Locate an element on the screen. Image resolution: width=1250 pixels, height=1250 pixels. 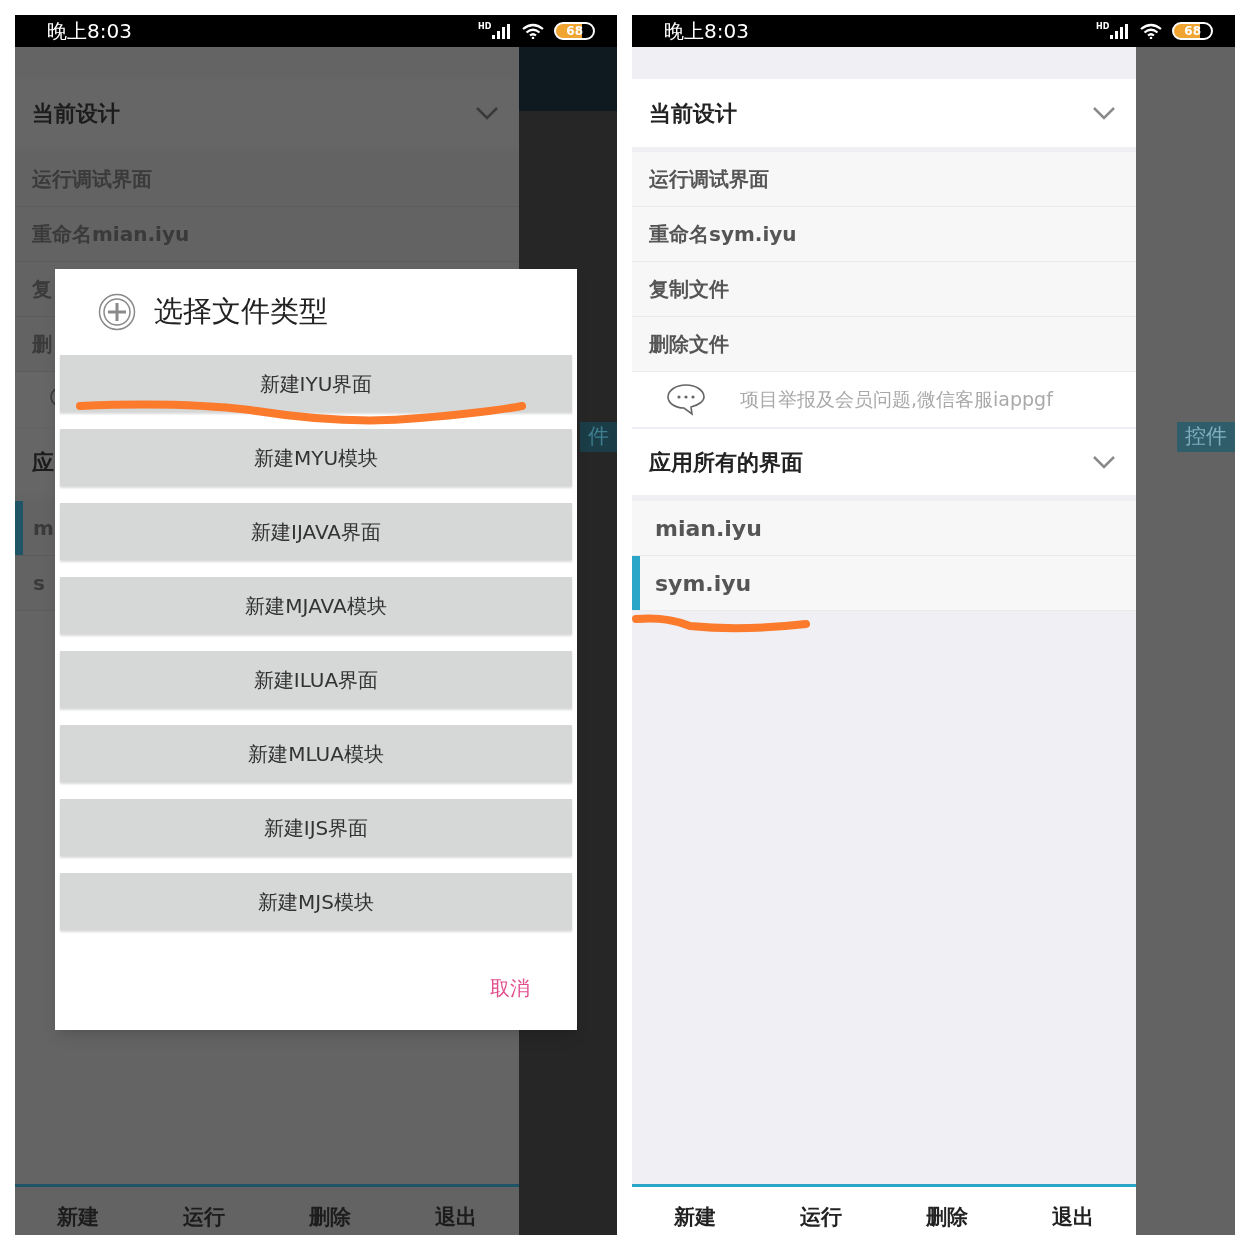
option-button: 新建IJS界面 is located at coordinates (316, 827).